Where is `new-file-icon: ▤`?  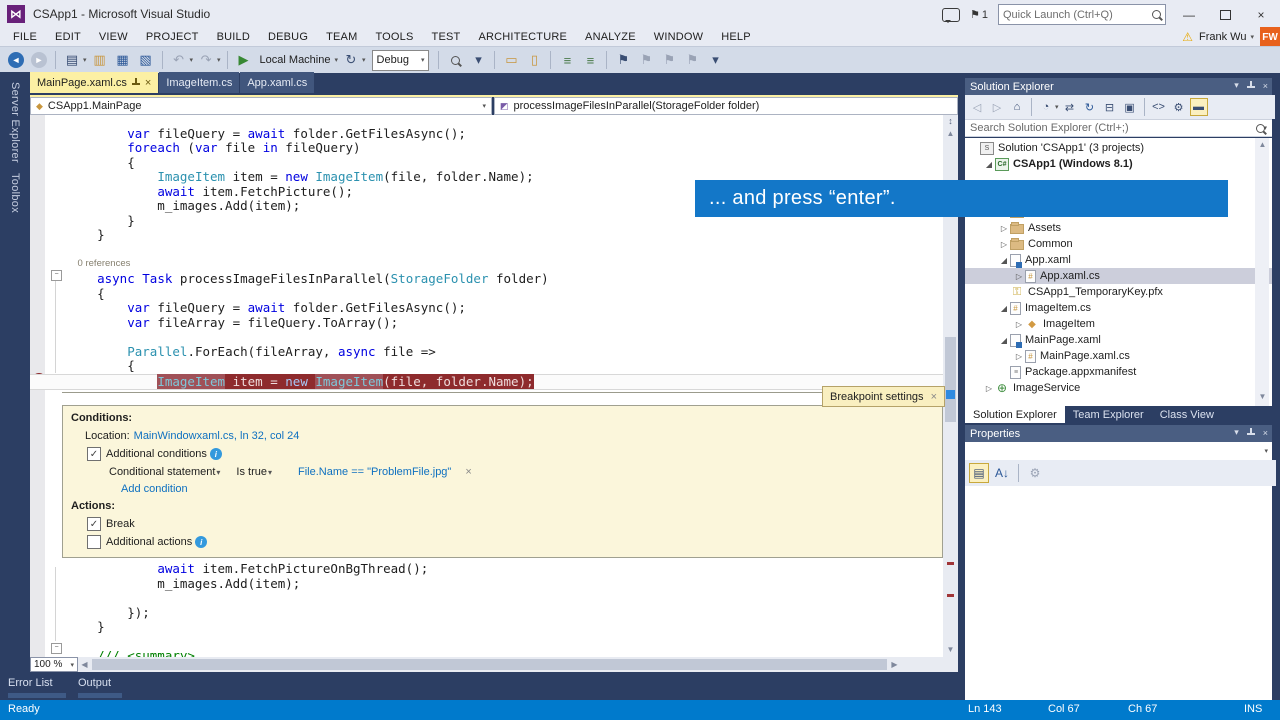
new-file-icon: ▤ is located at coordinates (72, 60).